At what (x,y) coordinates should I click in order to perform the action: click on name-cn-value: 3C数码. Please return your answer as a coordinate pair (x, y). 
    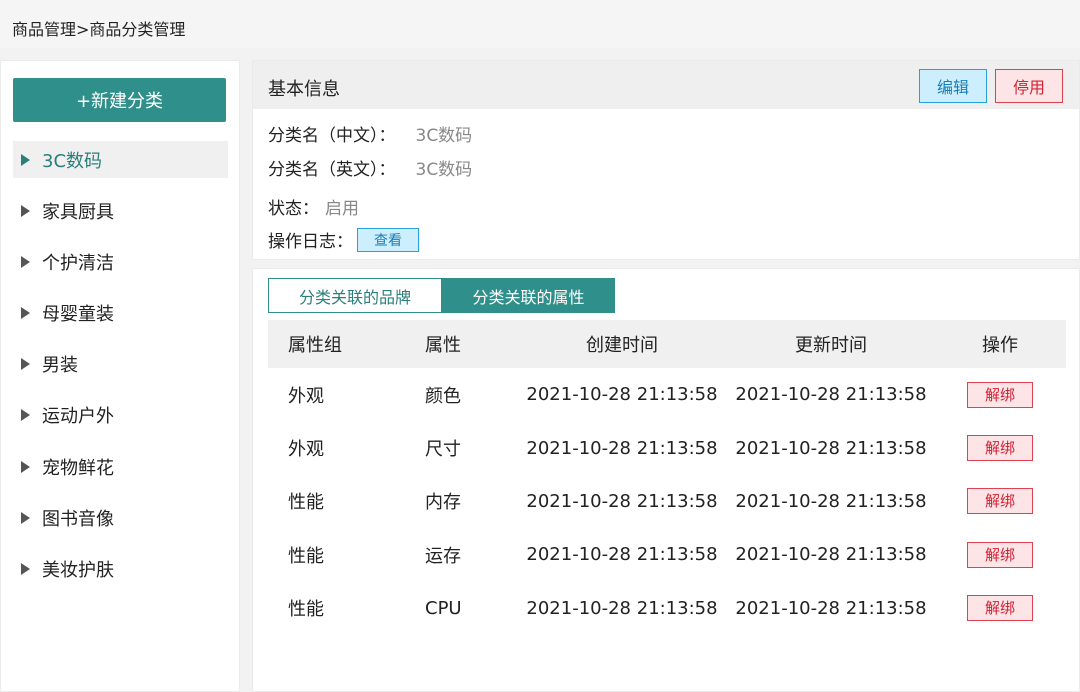
    Looking at the image, I should click on (444, 136).